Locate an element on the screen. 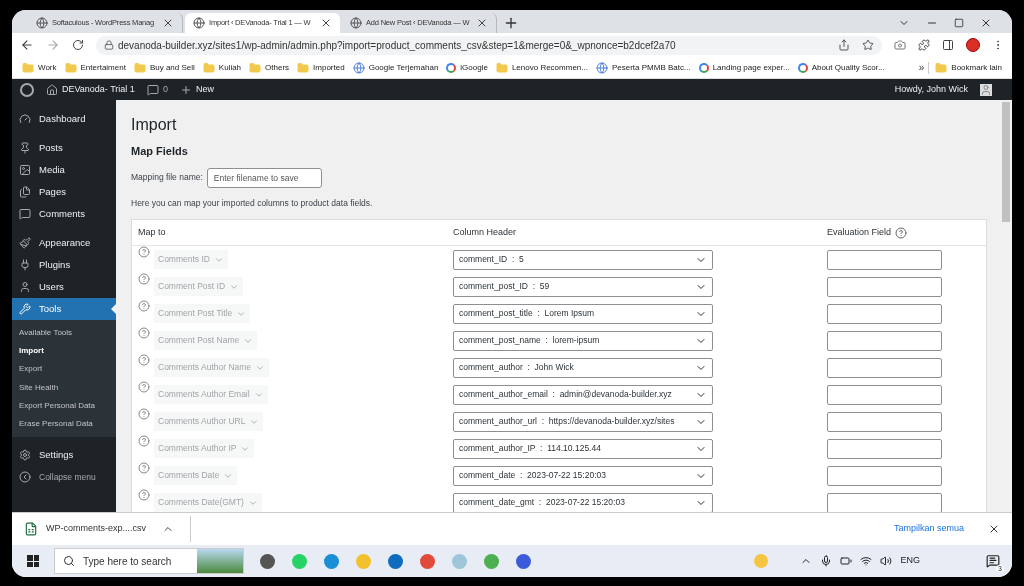 Image resolution: width=1024 pixels, height=586 pixels. avatar is located at coordinates (973, 45).